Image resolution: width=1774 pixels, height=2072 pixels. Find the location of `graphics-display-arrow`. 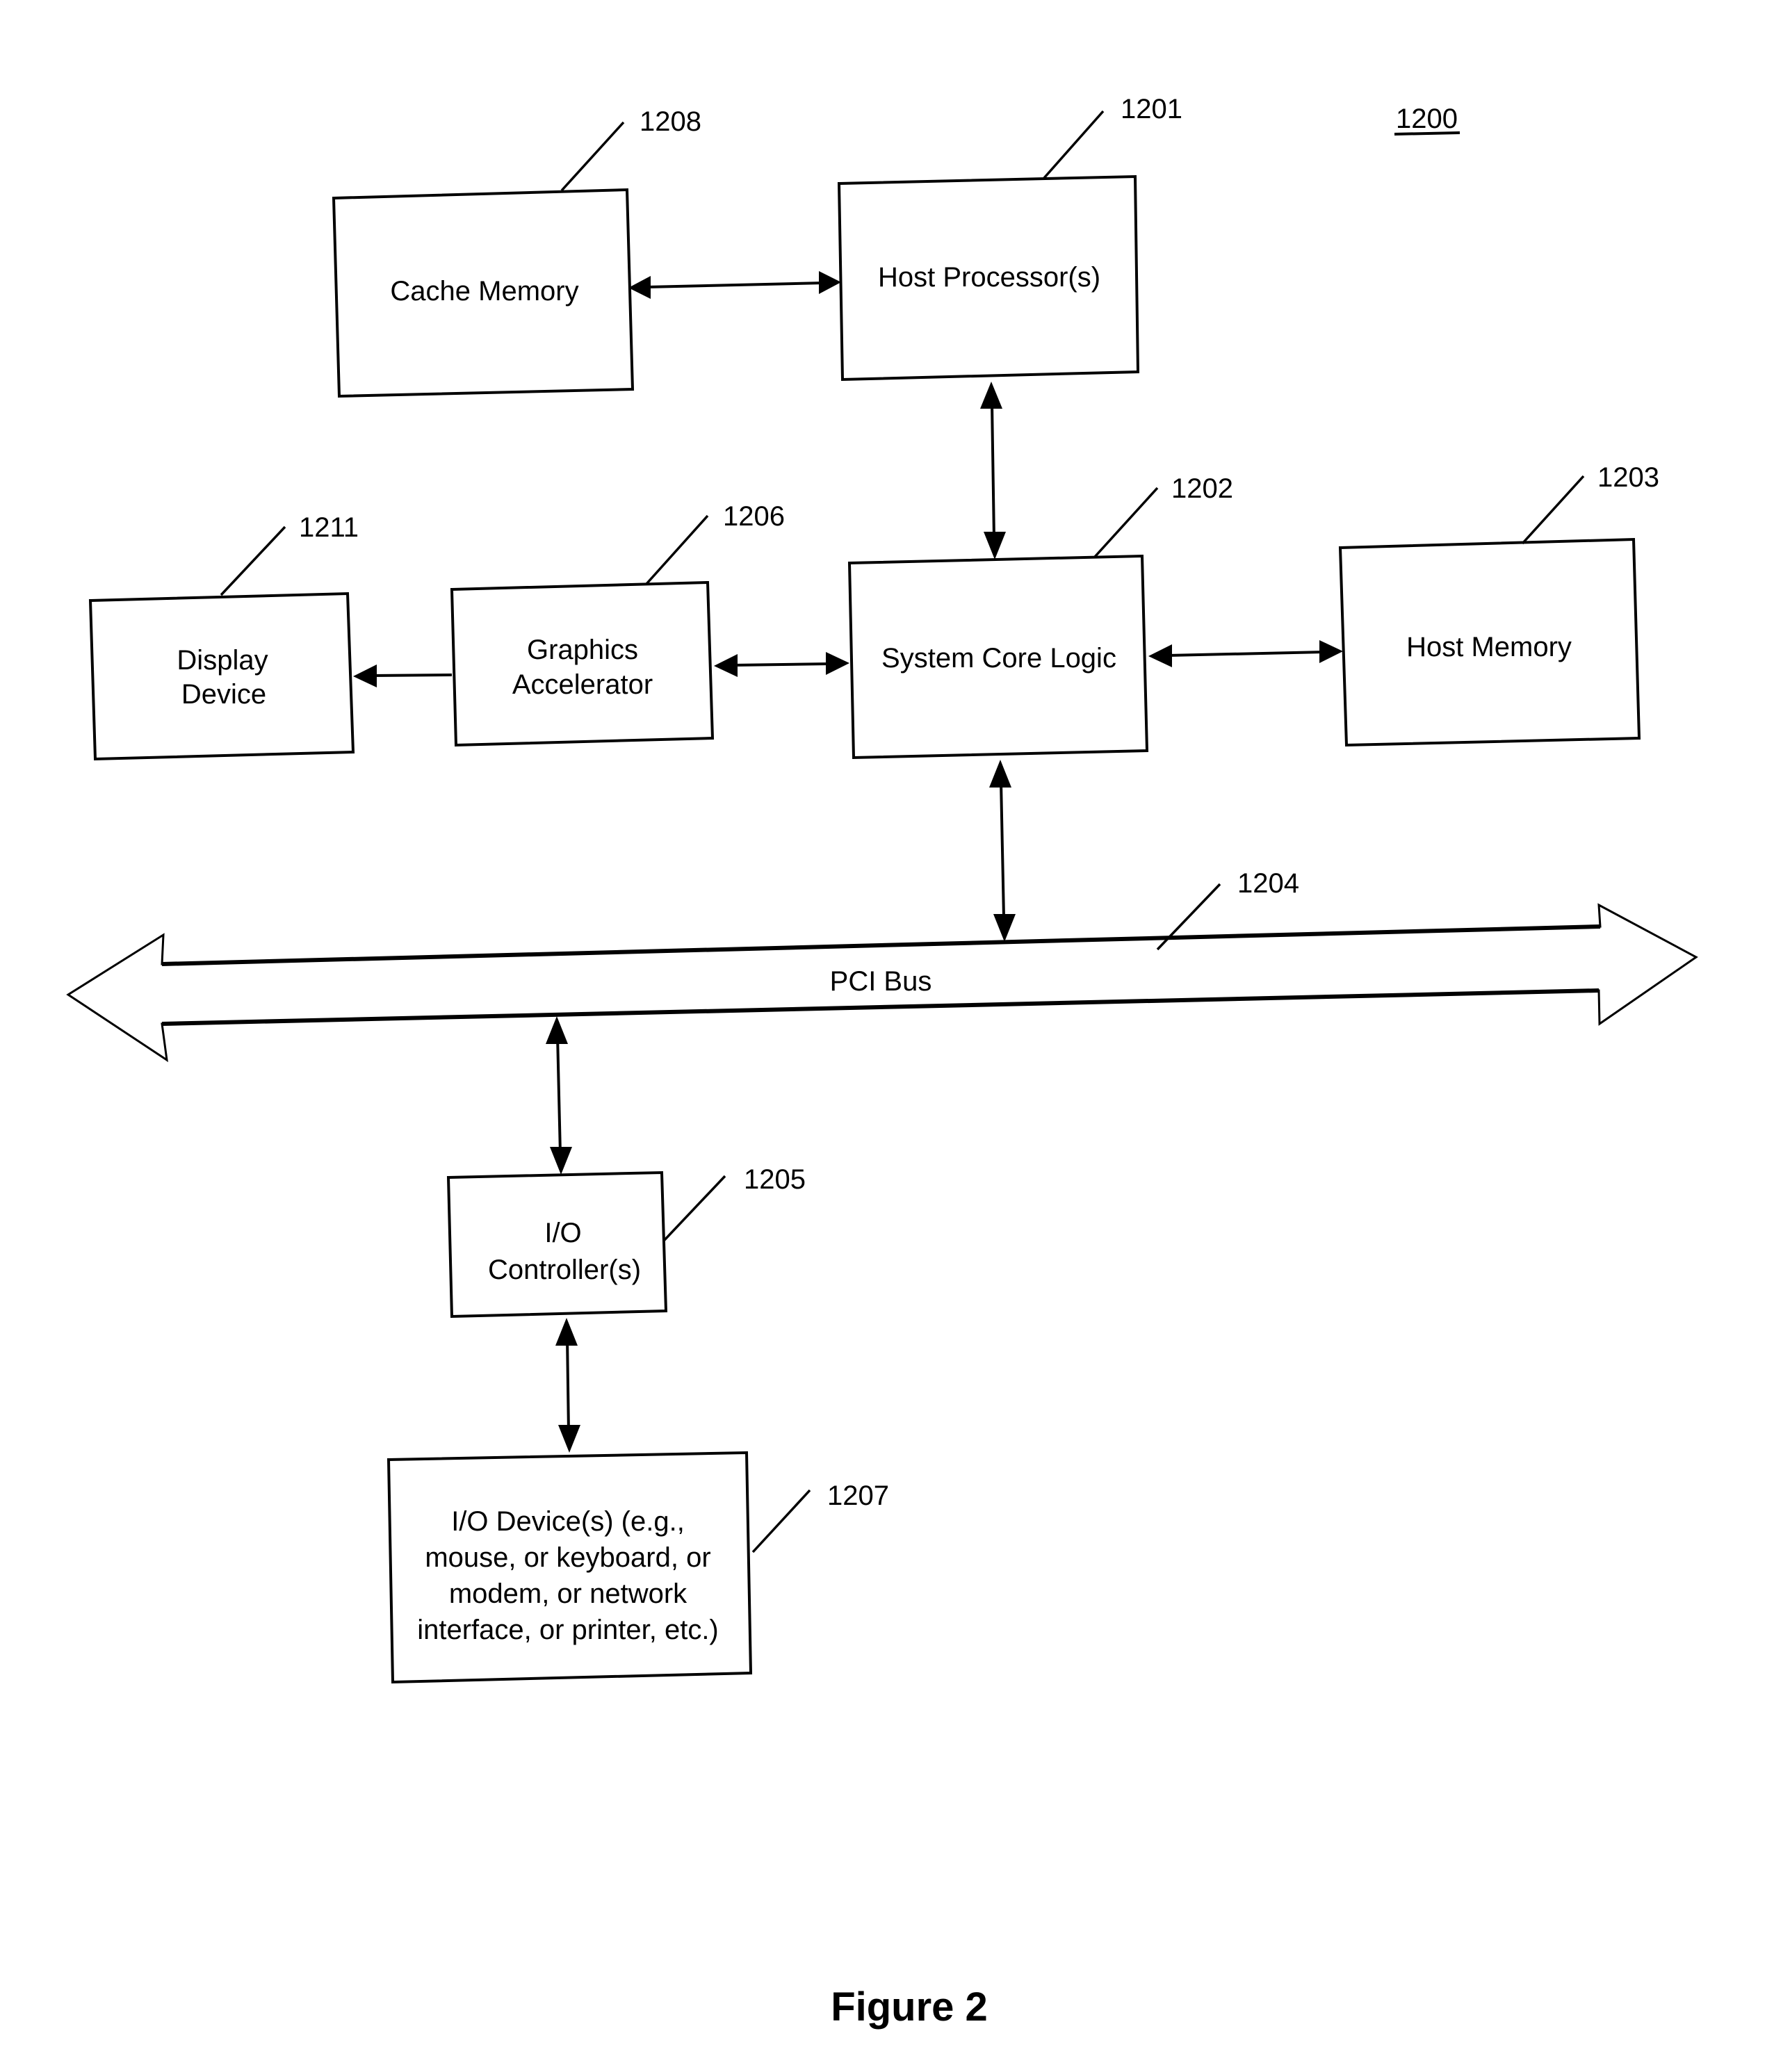

graphics-display-arrow is located at coordinates (403, 675).